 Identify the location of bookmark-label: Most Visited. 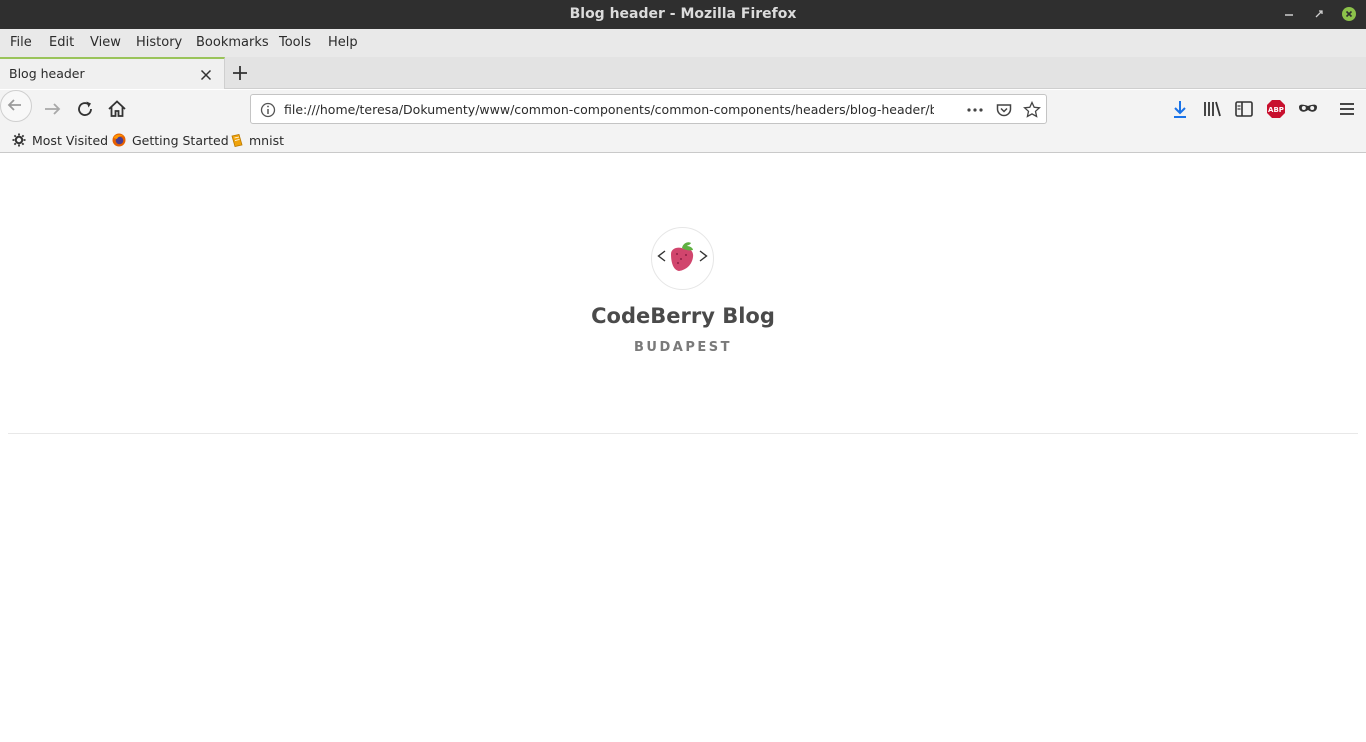
(70, 140).